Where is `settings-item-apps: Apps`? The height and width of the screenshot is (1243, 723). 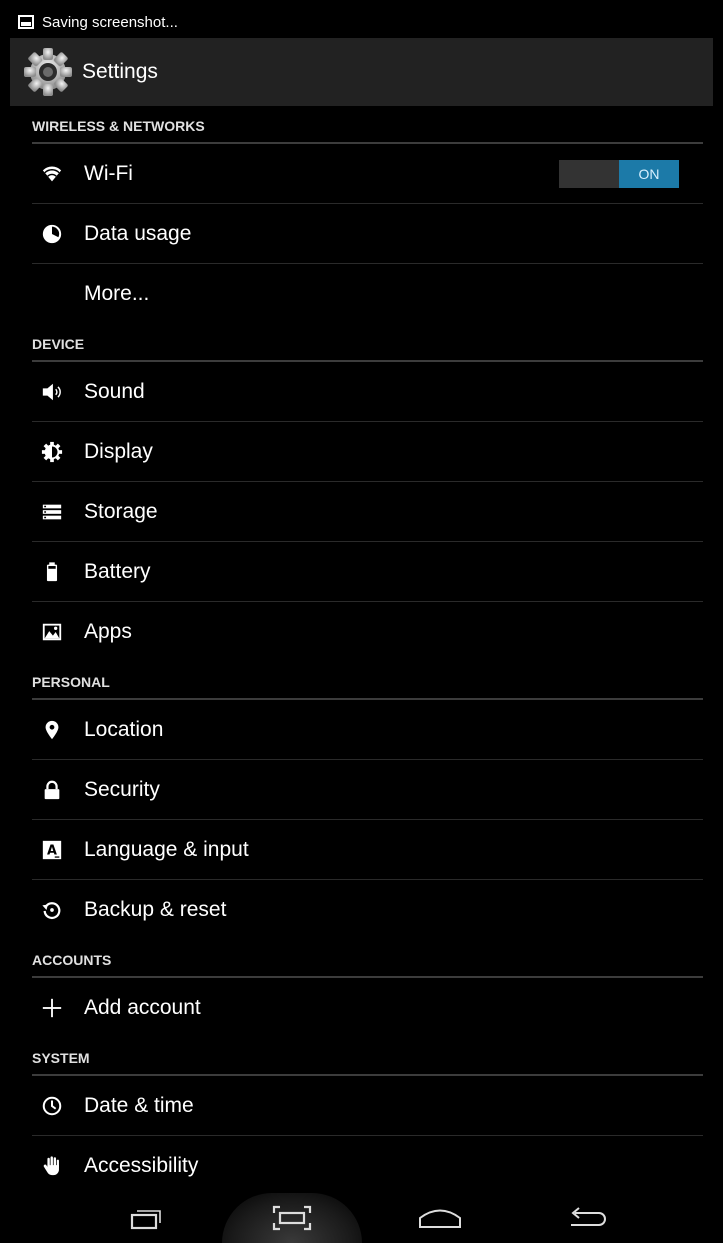
settings-item-apps: Apps is located at coordinates (361, 632).